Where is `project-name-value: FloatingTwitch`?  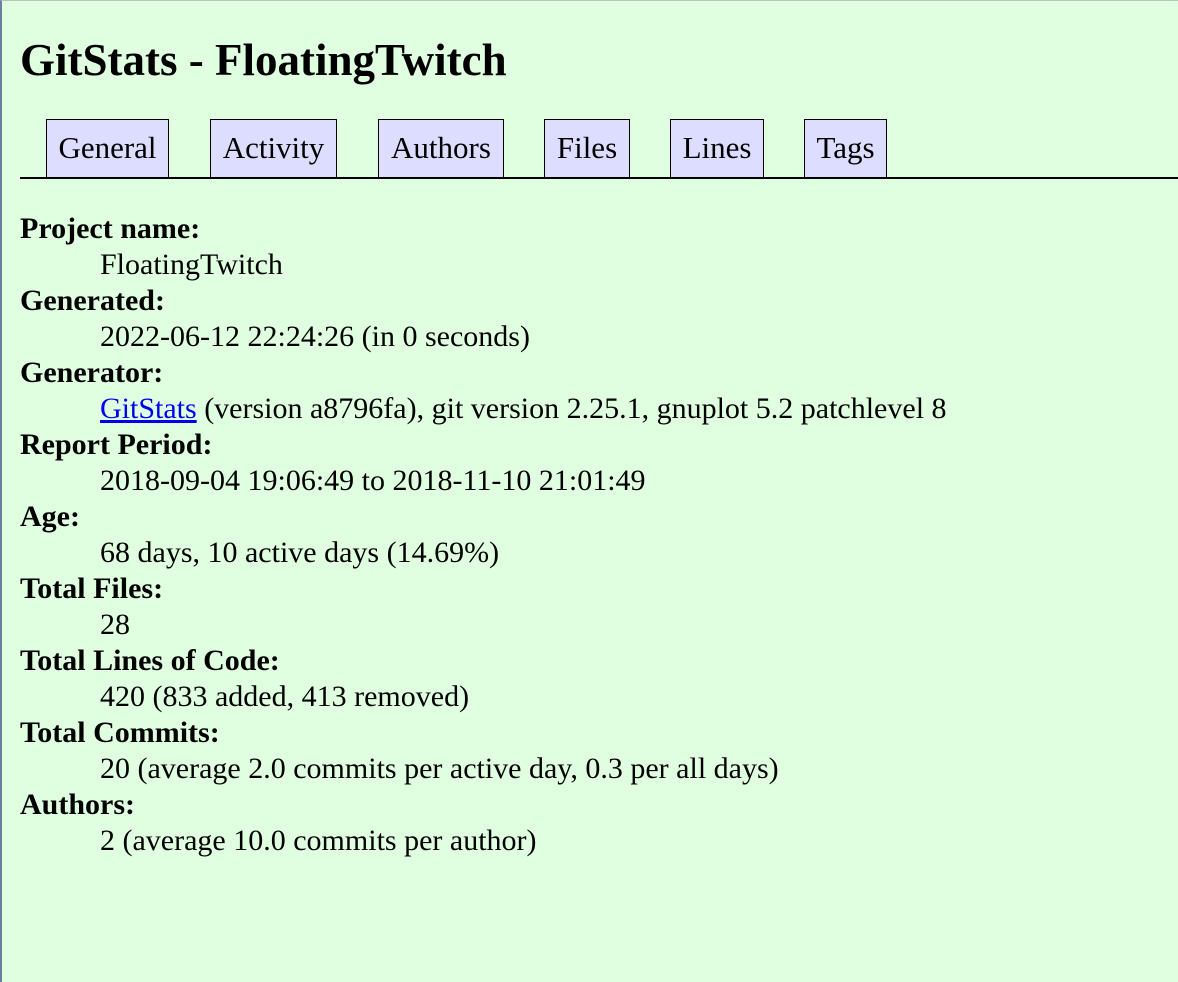 project-name-value: FloatingTwitch is located at coordinates (191, 264).